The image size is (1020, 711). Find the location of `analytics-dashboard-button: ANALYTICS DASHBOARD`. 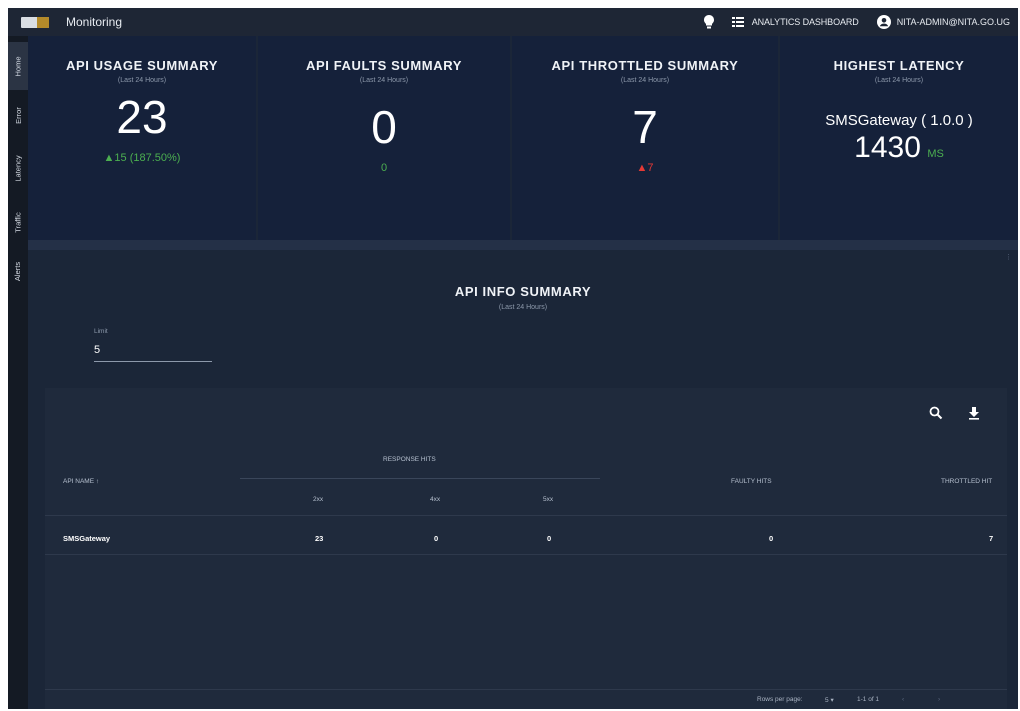

analytics-dashboard-button: ANALYTICS DASHBOARD is located at coordinates (795, 22).